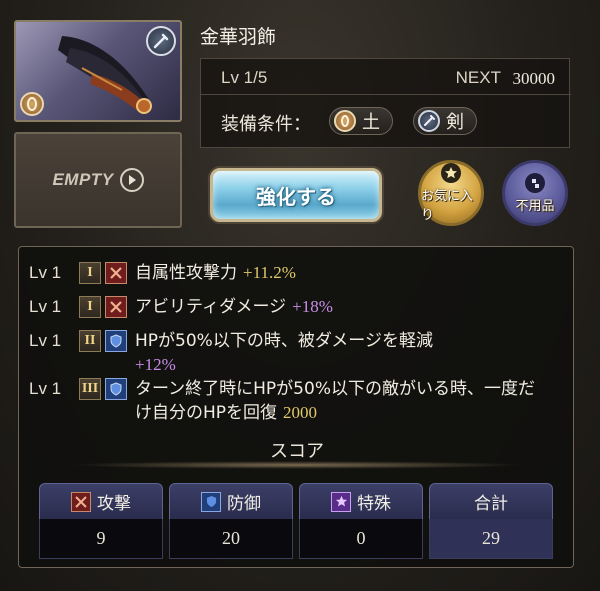 The width and height of the screenshot is (600, 591). What do you see at coordinates (455, 122) in the screenshot?
I see `equip-condition-weapon-text: 剣` at bounding box center [455, 122].